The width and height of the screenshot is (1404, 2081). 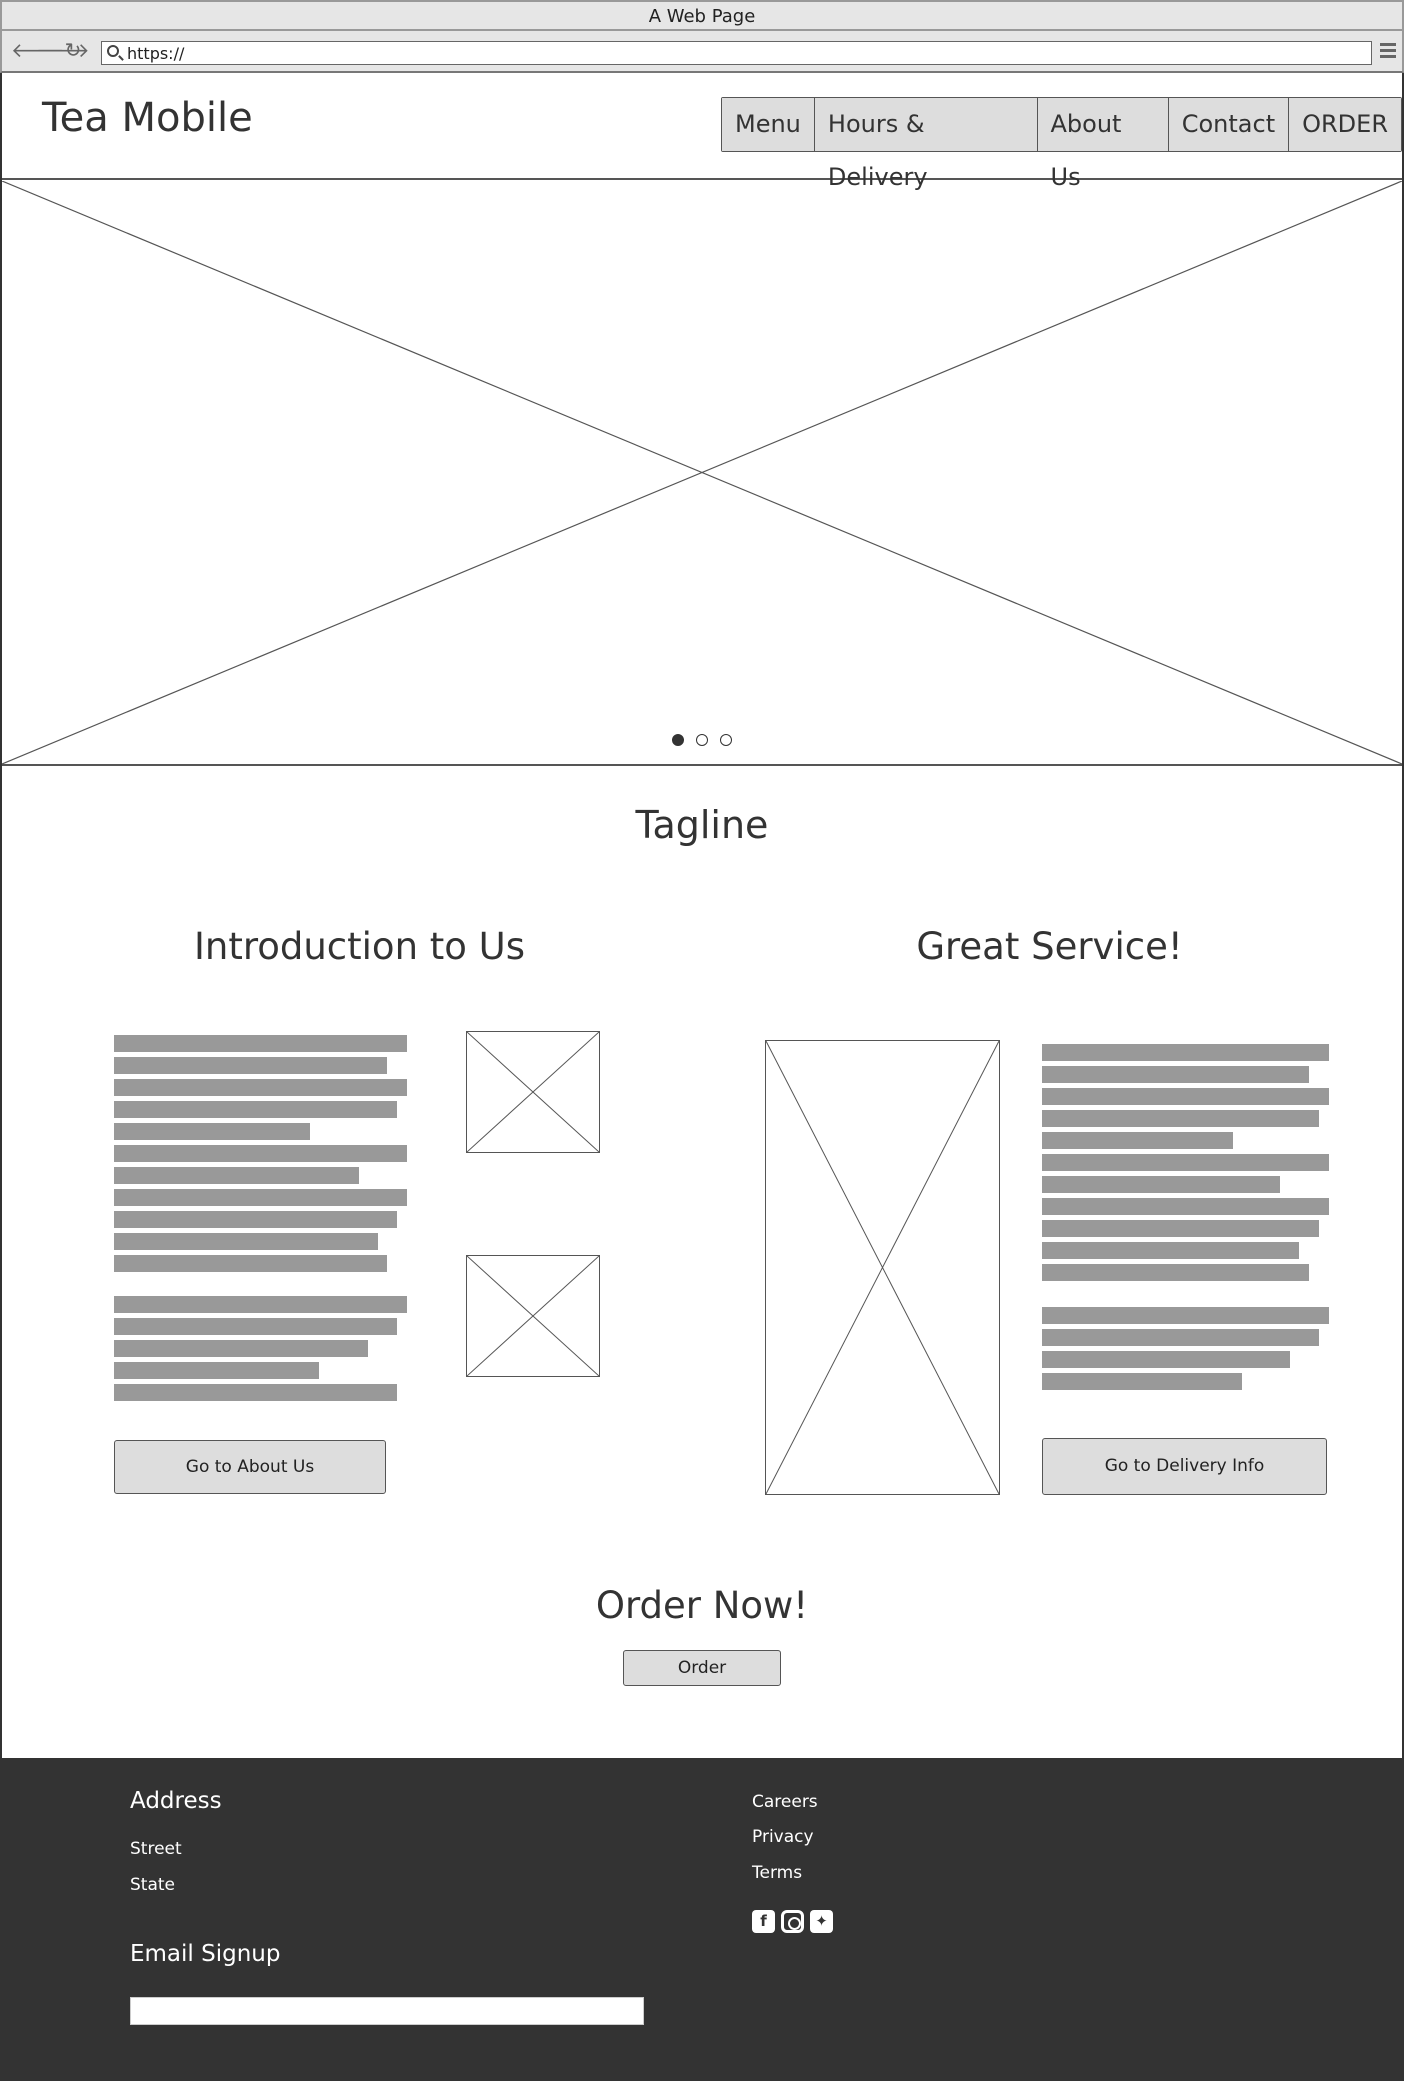 I want to click on carousel-indicators, so click(x=702, y=740).